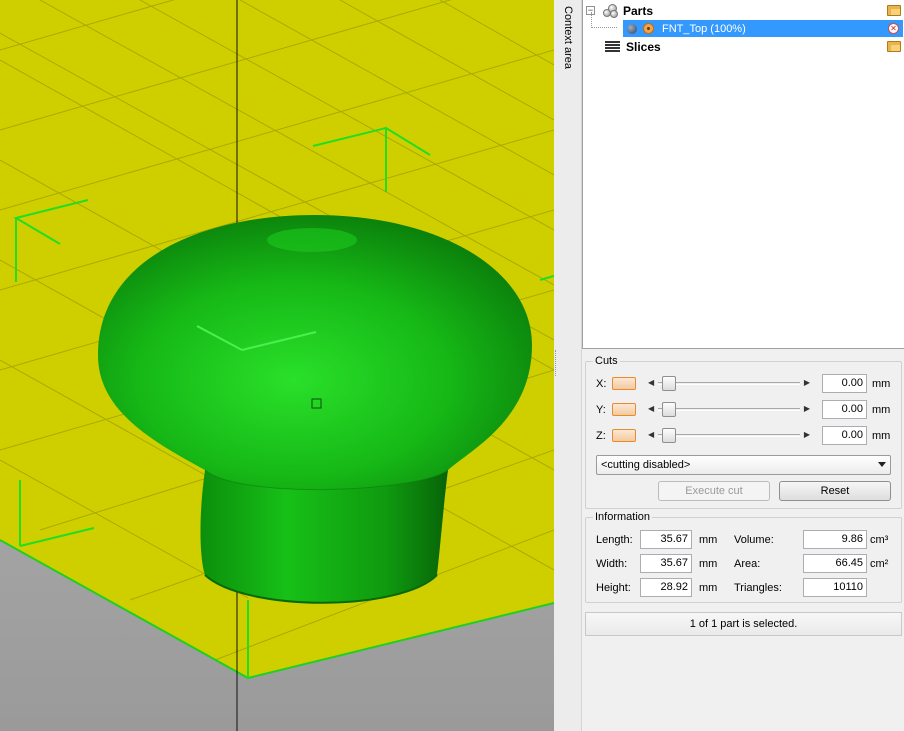 This screenshot has width=904, height=731. What do you see at coordinates (610, 10) in the screenshot?
I see `parts-cluster-icon` at bounding box center [610, 10].